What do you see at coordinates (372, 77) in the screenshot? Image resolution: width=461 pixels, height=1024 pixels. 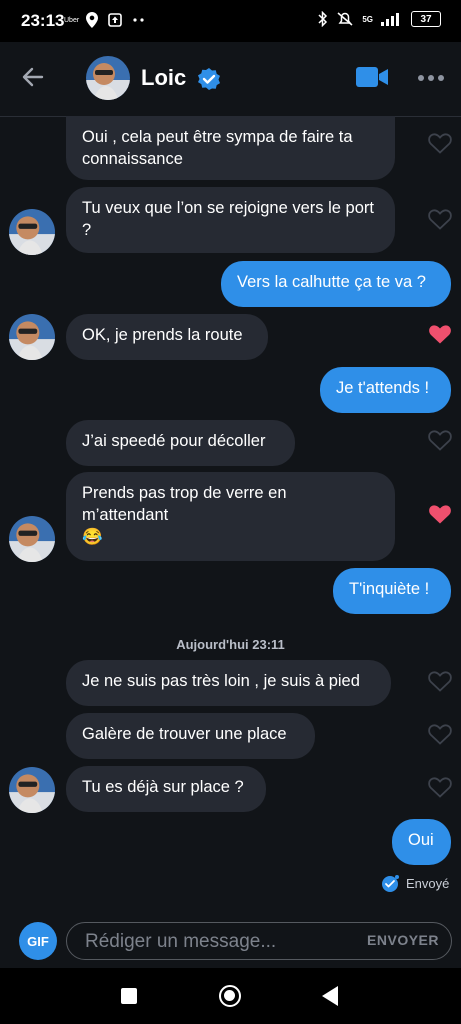 I see `video-call-icon` at bounding box center [372, 77].